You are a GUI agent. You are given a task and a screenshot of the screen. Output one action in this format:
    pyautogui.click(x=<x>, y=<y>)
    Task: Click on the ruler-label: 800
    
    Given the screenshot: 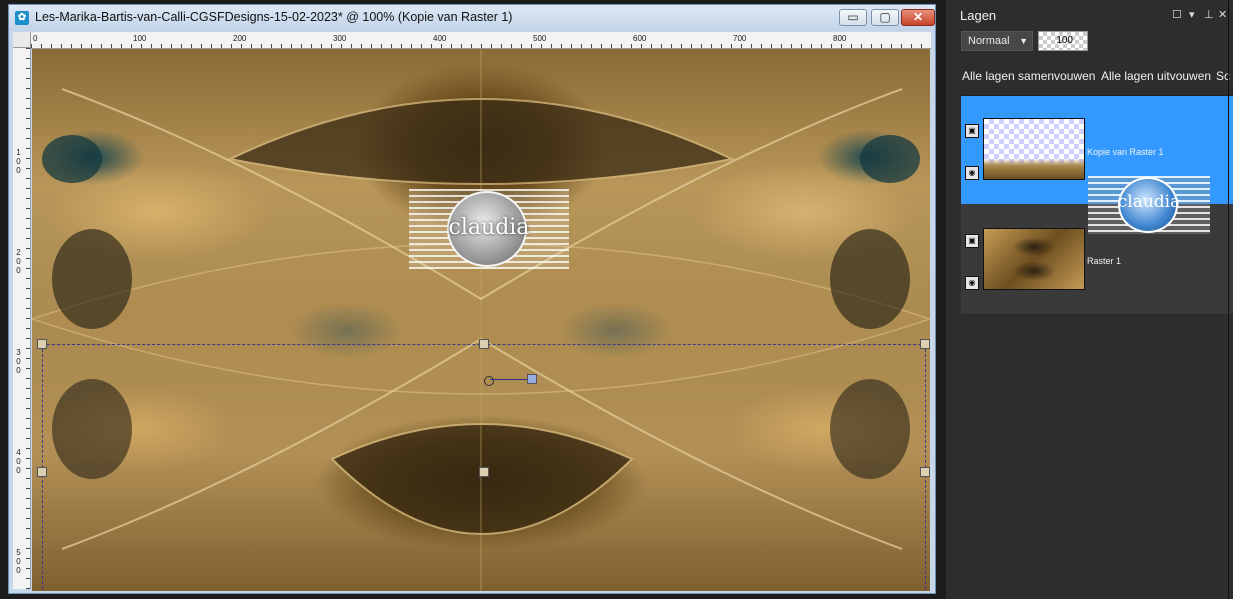 What is the action you would take?
    pyautogui.click(x=840, y=38)
    